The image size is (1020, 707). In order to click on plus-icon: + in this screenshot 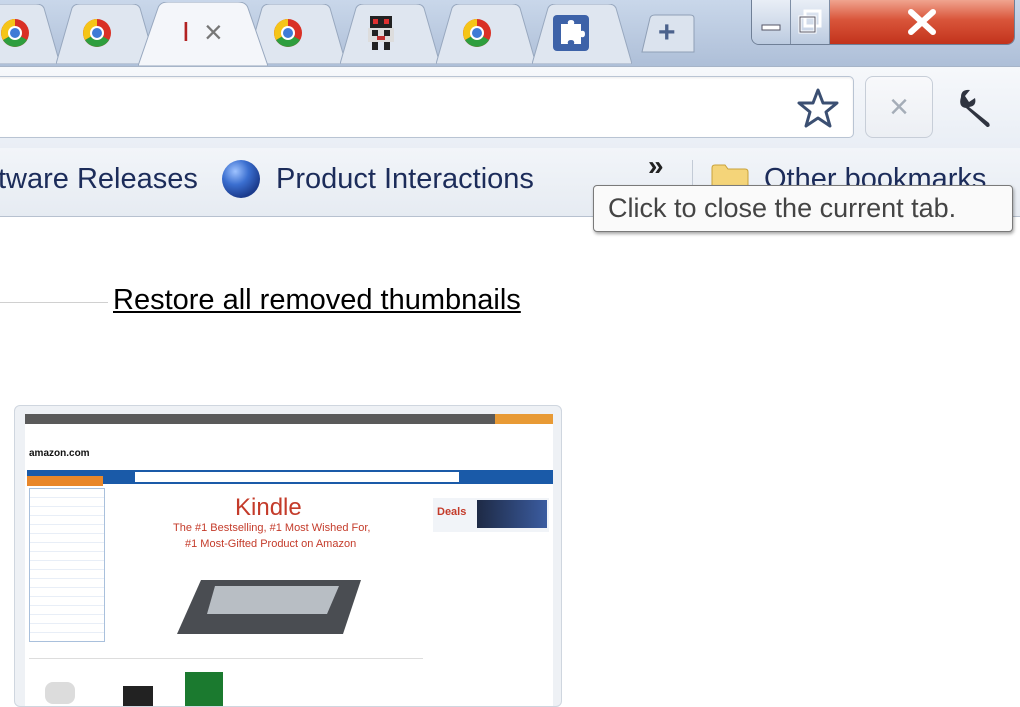, I will do `click(667, 32)`.